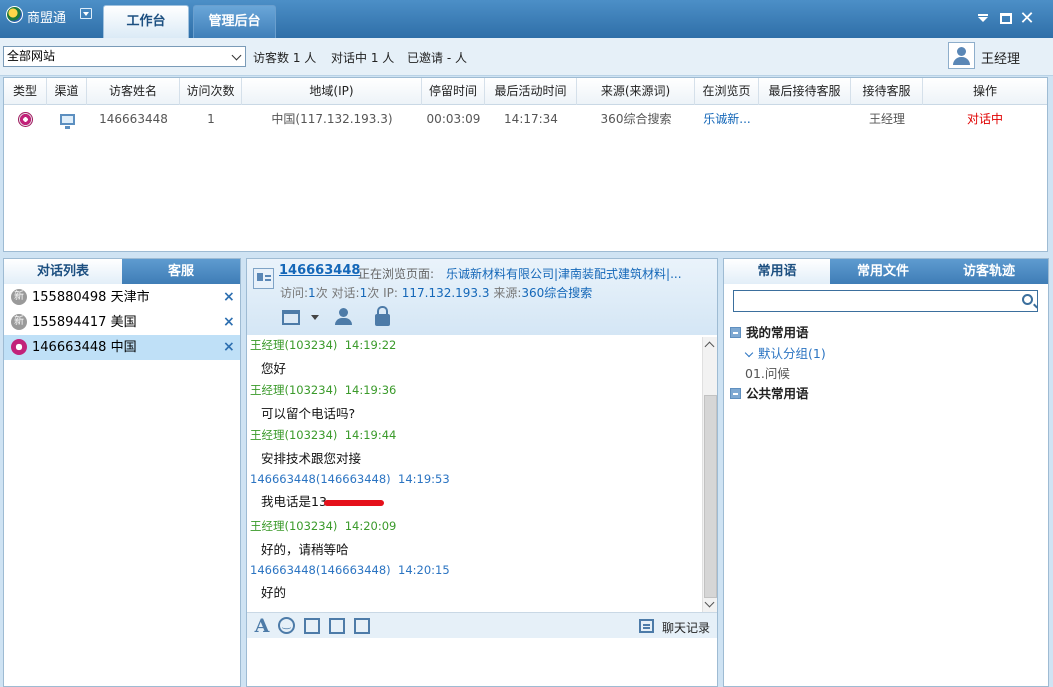 Image resolution: width=1053 pixels, height=687 pixels. What do you see at coordinates (14, 14) in the screenshot?
I see `app-logo-icon` at bounding box center [14, 14].